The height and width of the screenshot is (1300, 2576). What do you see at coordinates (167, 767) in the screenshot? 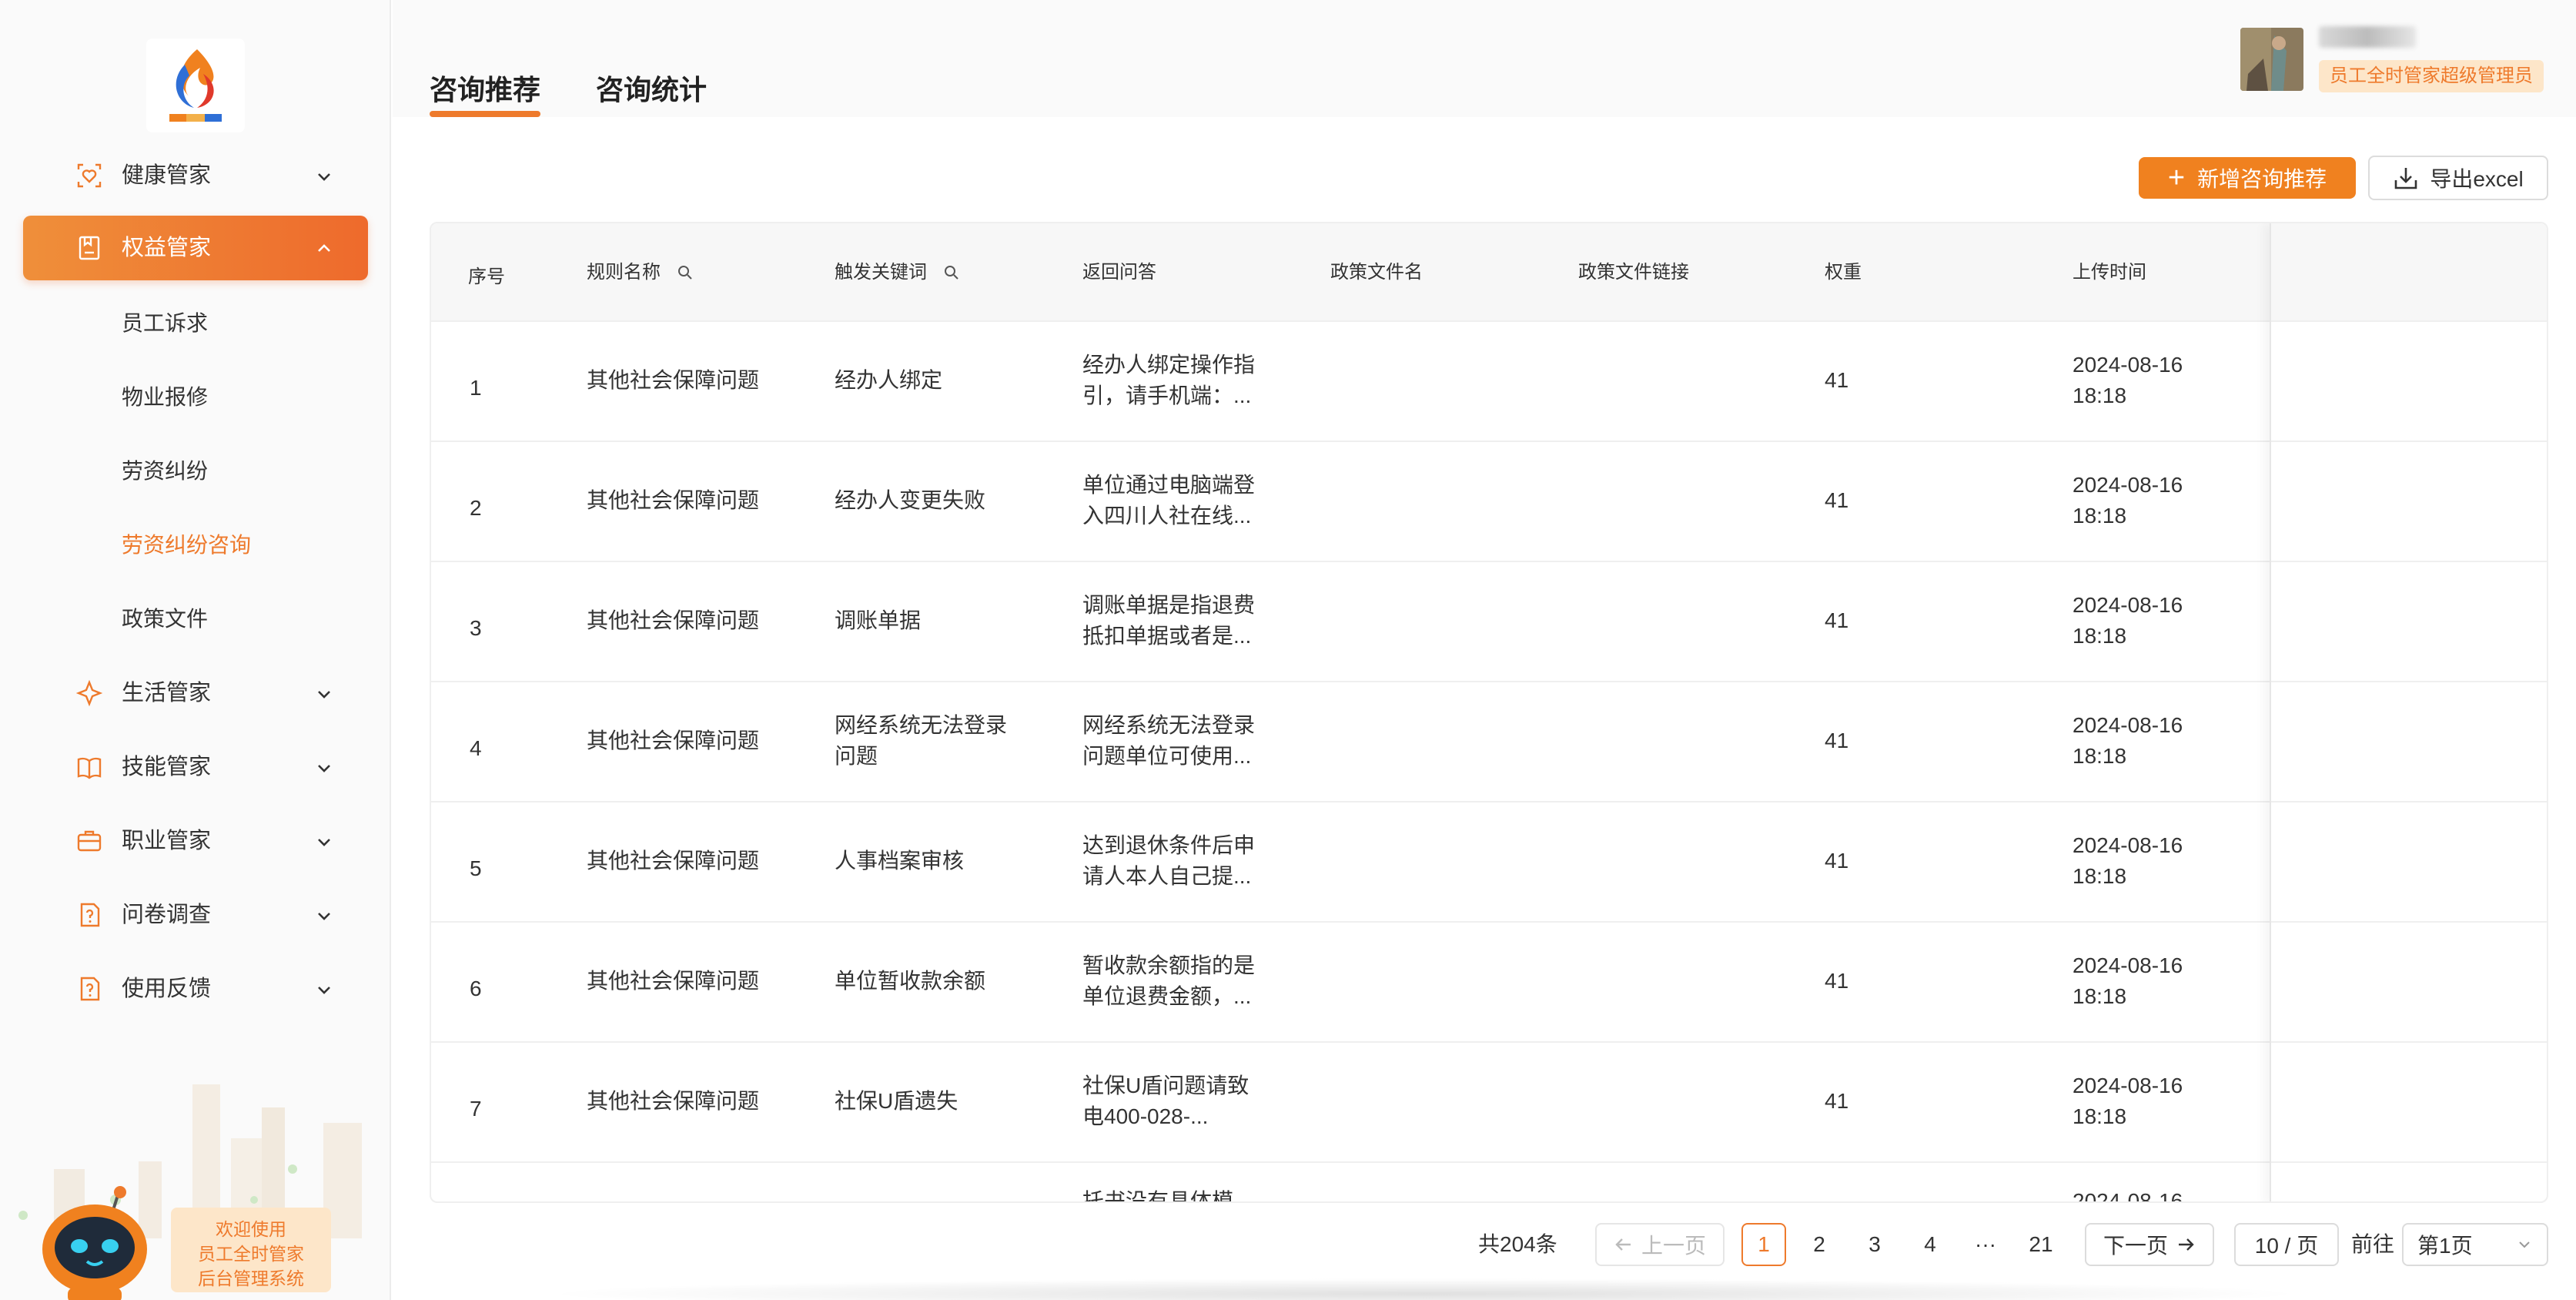
I see `sidebar-item-label: 技能管家` at bounding box center [167, 767].